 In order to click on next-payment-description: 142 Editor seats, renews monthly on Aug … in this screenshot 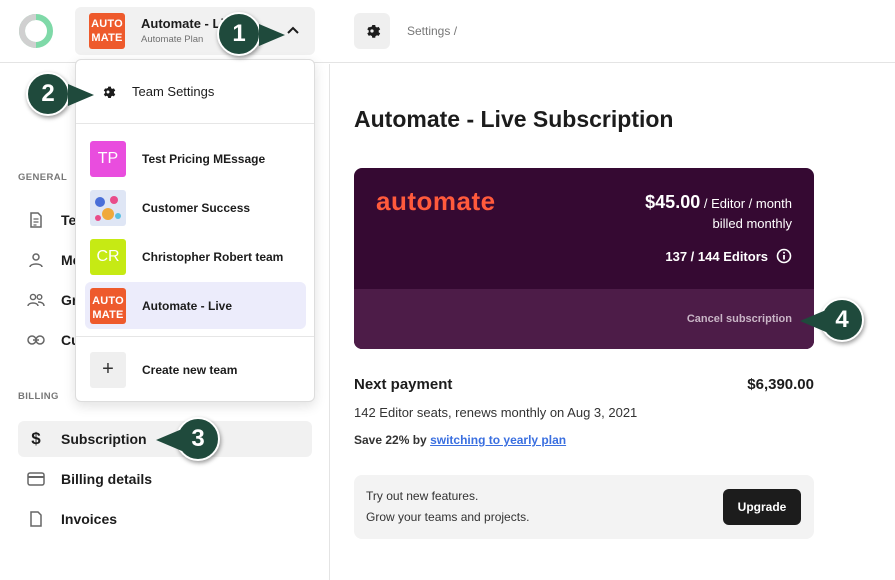, I will do `click(496, 412)`.